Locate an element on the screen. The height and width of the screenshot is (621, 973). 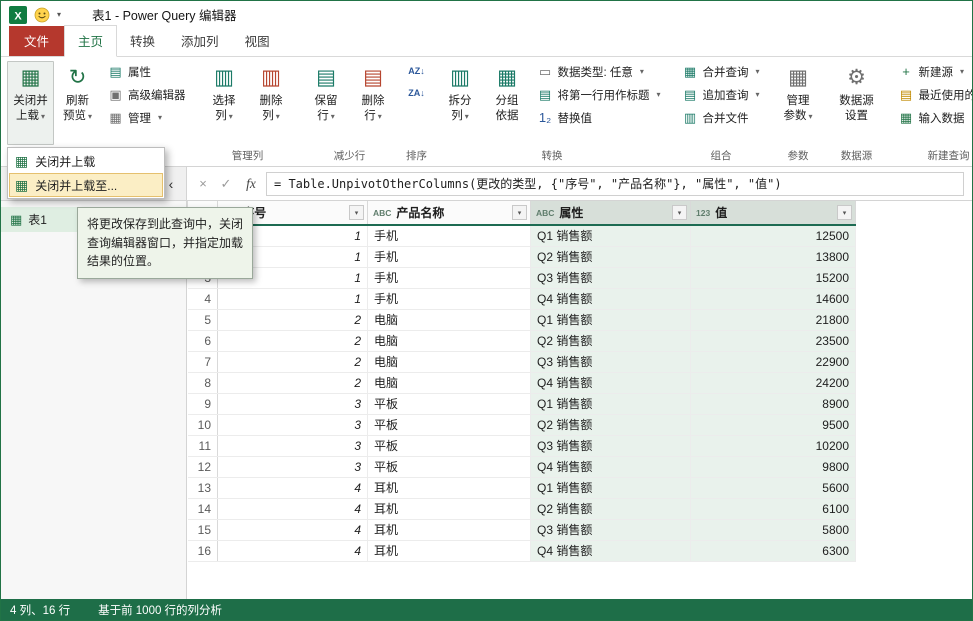
row-number: 10 is located at coordinates (202, 425).